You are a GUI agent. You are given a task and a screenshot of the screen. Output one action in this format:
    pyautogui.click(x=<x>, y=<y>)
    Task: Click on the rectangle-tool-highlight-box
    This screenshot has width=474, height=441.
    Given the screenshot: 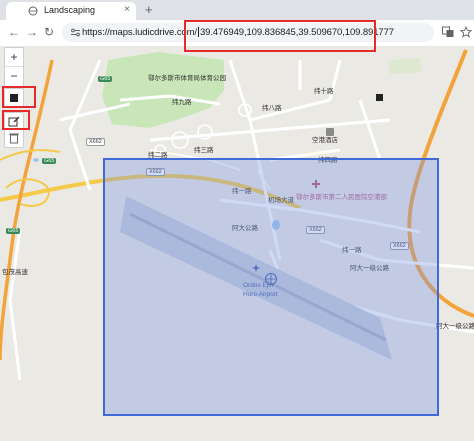 What is the action you would take?
    pyautogui.click(x=19, y=97)
    